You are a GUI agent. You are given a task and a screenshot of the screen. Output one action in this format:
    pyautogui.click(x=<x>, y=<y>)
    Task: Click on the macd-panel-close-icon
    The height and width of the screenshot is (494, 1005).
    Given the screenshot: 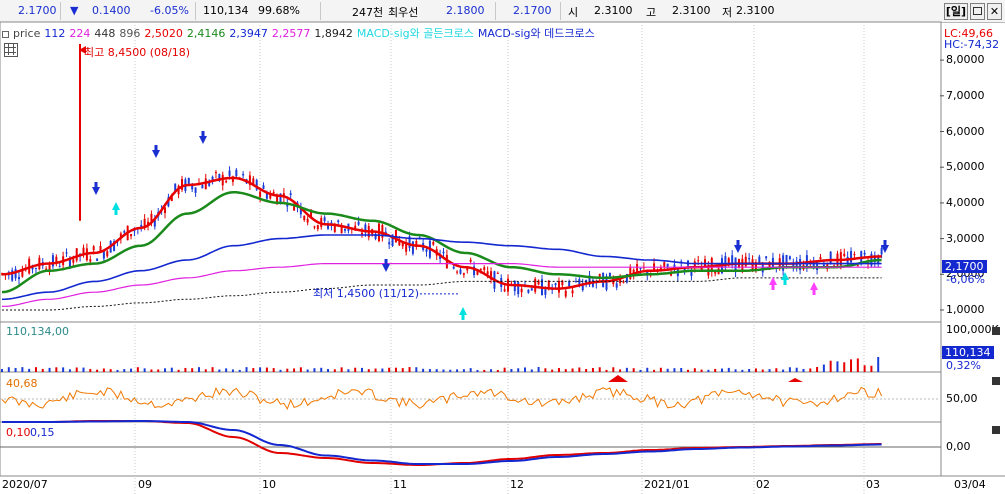 What is the action you would take?
    pyautogui.click(x=996, y=430)
    